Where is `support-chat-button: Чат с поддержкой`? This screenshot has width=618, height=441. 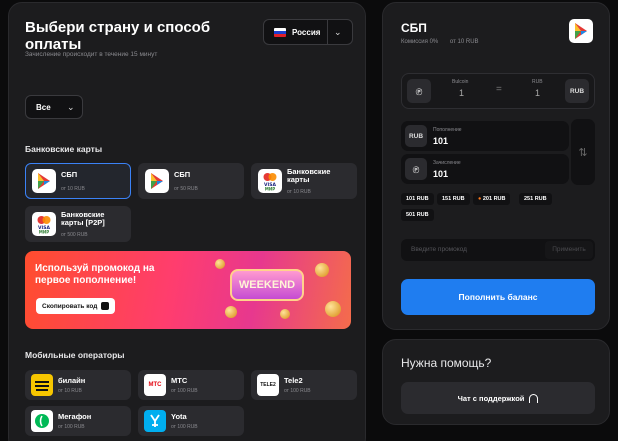
support-chat-button: Чат с поддержкой is located at coordinates (498, 398).